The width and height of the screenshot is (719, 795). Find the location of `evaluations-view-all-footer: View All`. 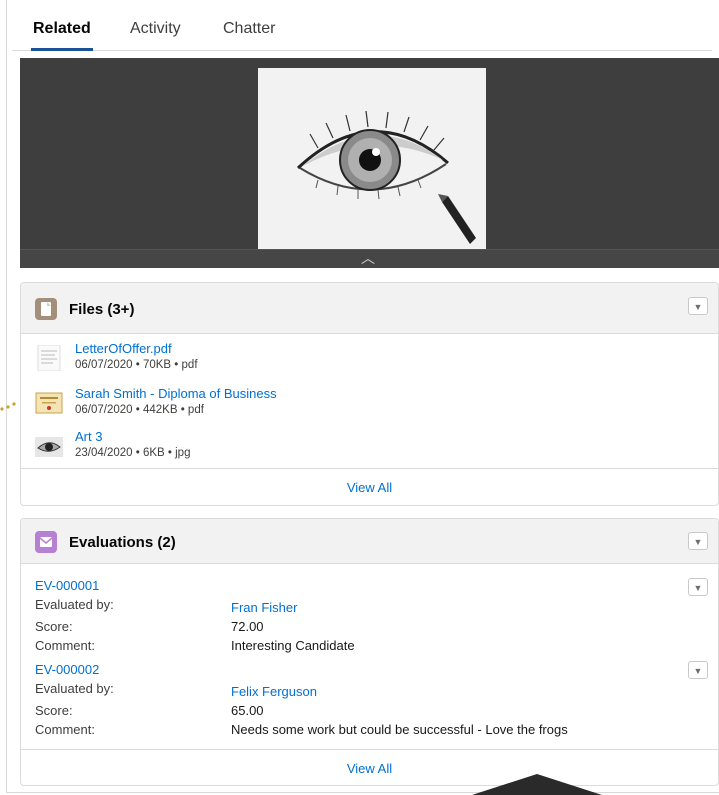

evaluations-view-all-footer: View All is located at coordinates (369, 767).